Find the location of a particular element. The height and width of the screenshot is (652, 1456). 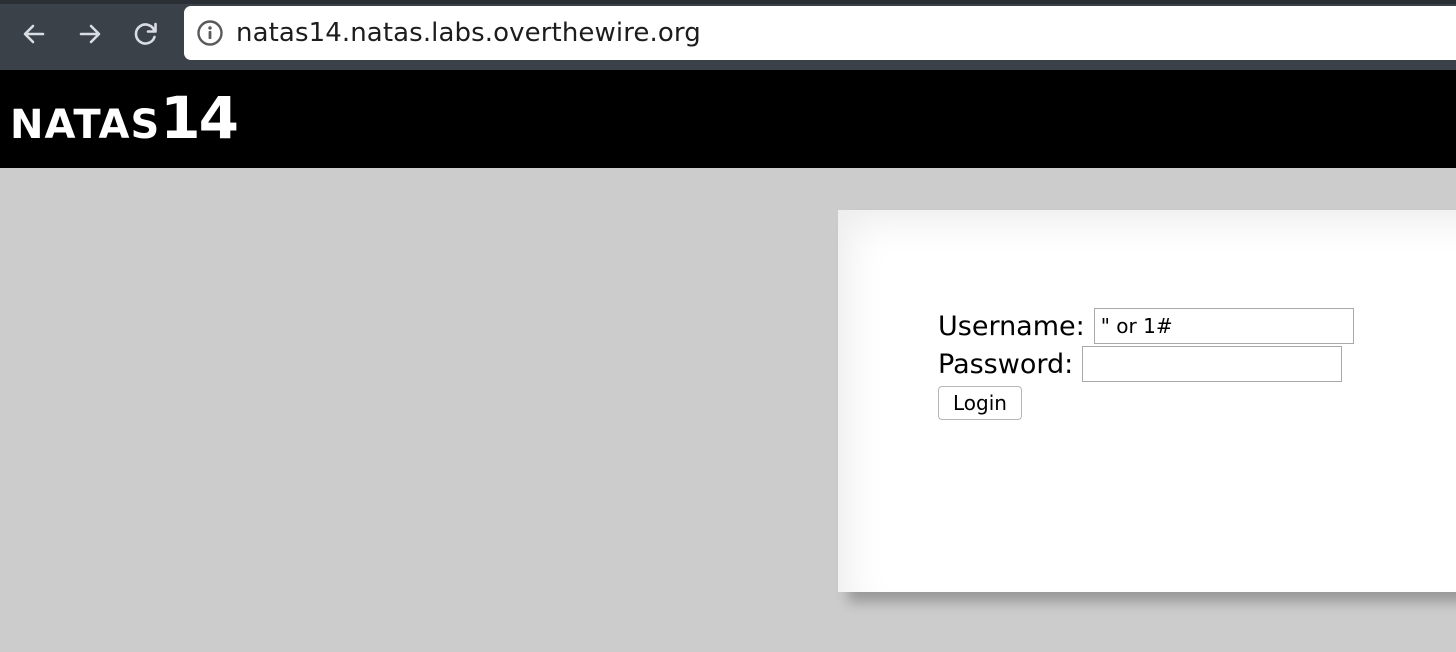

browser-toolbar: natas14.natas.labs.overthewire.org is located at coordinates (728, 35).